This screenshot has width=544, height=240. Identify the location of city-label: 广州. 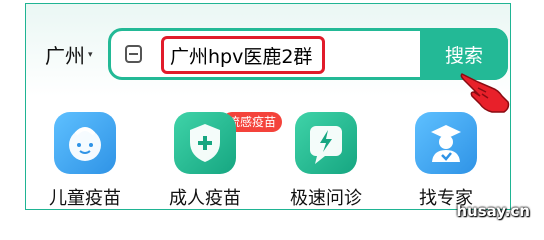
(65, 56).